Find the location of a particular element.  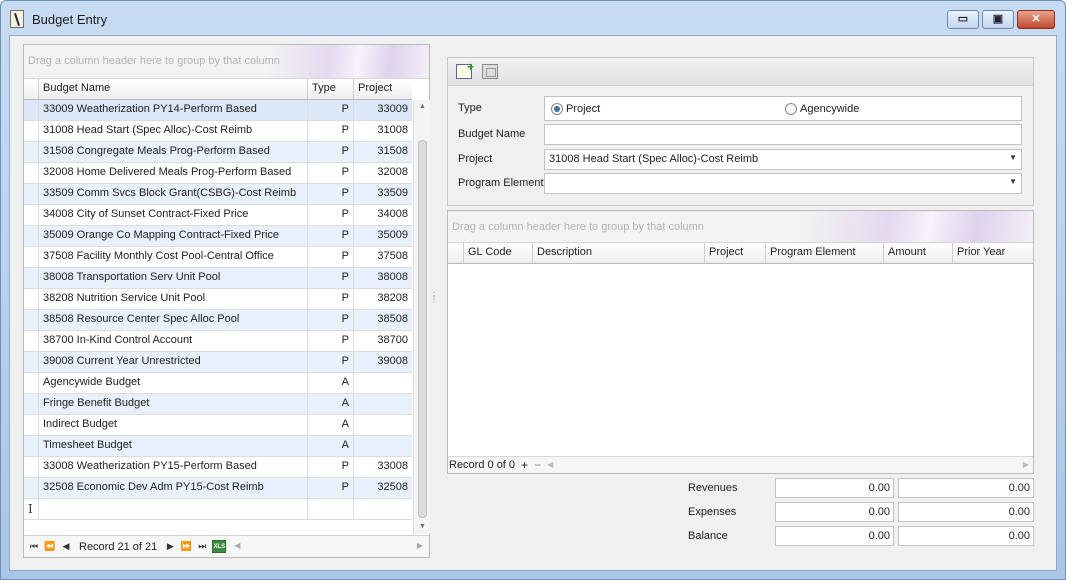

column-header-gl-code: GL Code is located at coordinates (498, 253).